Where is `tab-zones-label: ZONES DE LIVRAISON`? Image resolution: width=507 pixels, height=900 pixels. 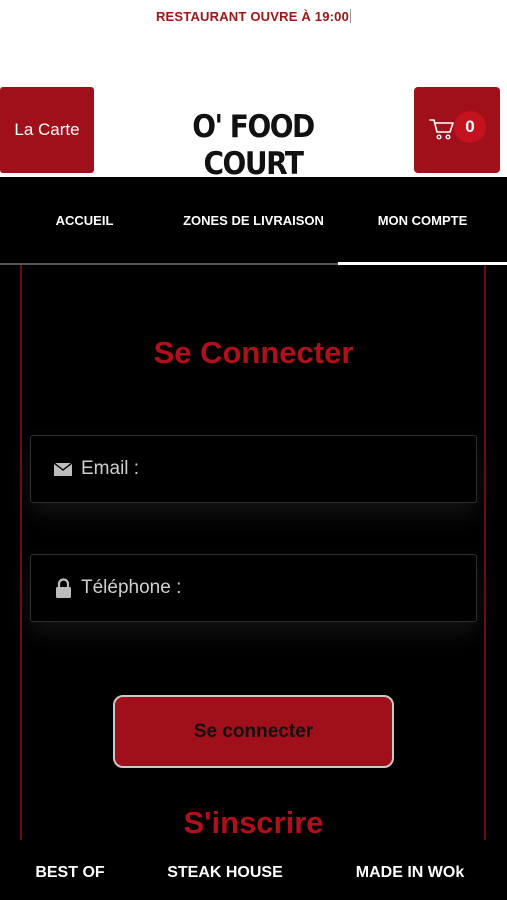 tab-zones-label: ZONES DE LIVRAISON is located at coordinates (253, 220).